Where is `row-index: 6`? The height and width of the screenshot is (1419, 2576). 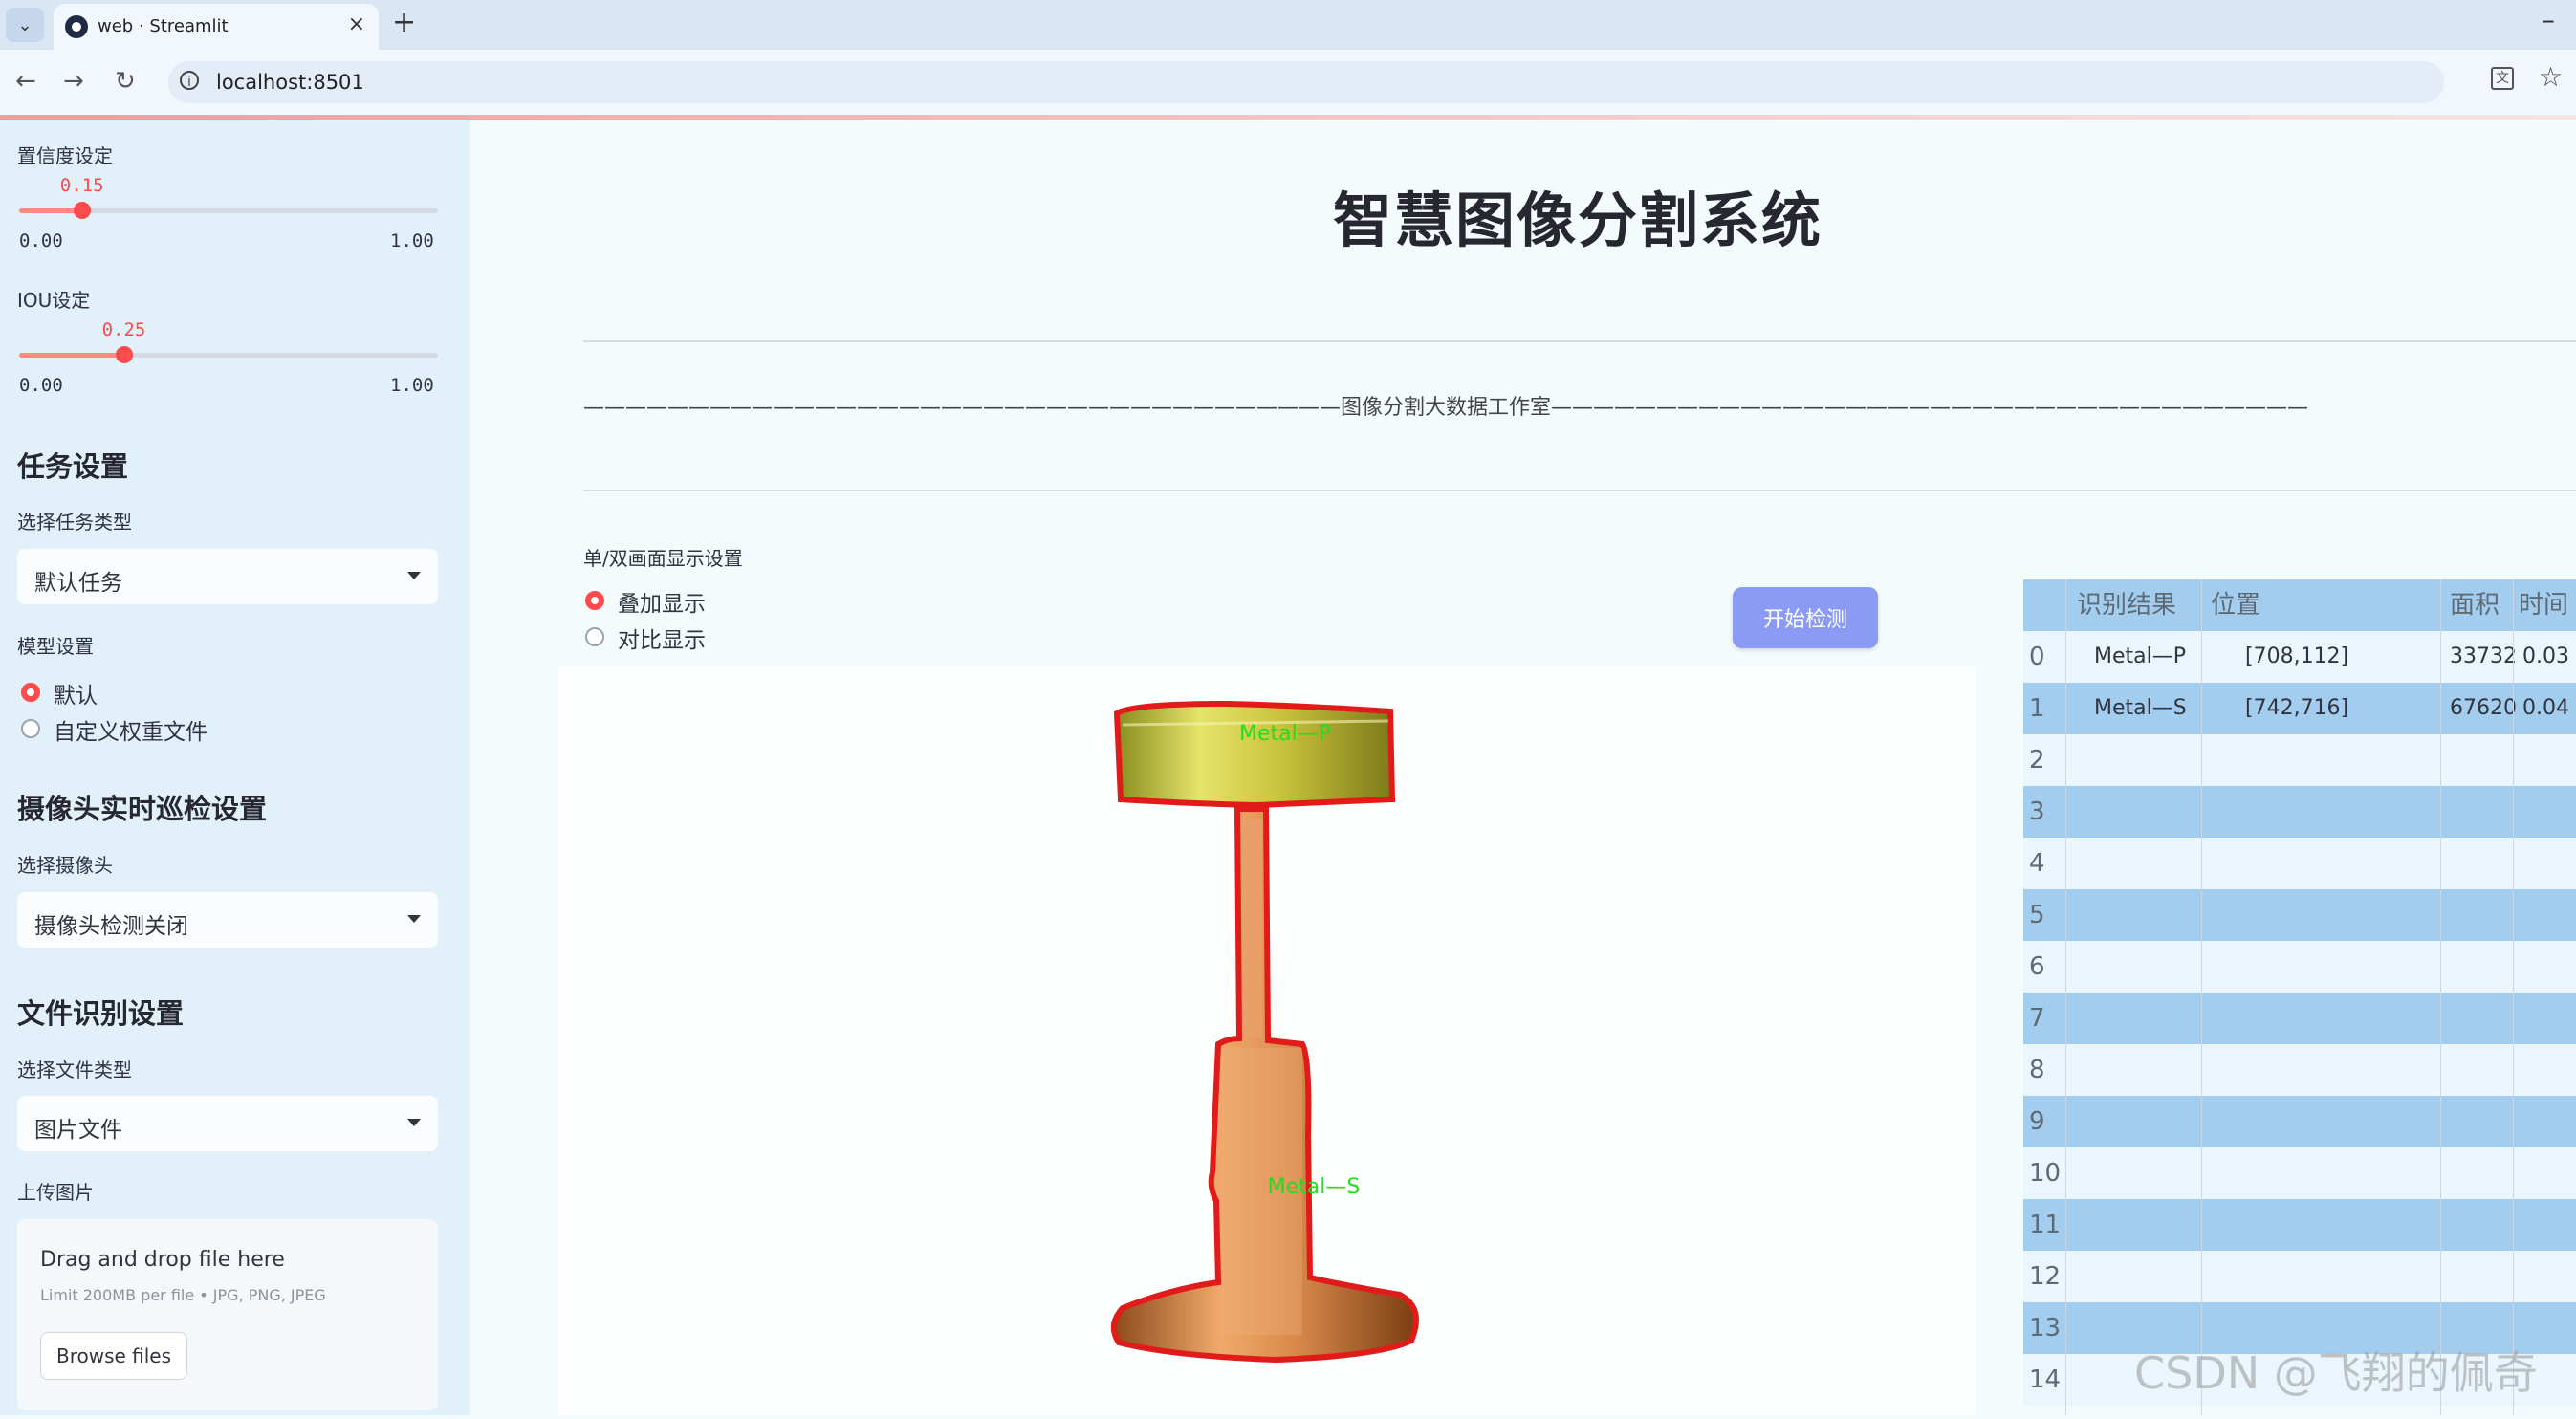
row-index: 6 is located at coordinates (2037, 966).